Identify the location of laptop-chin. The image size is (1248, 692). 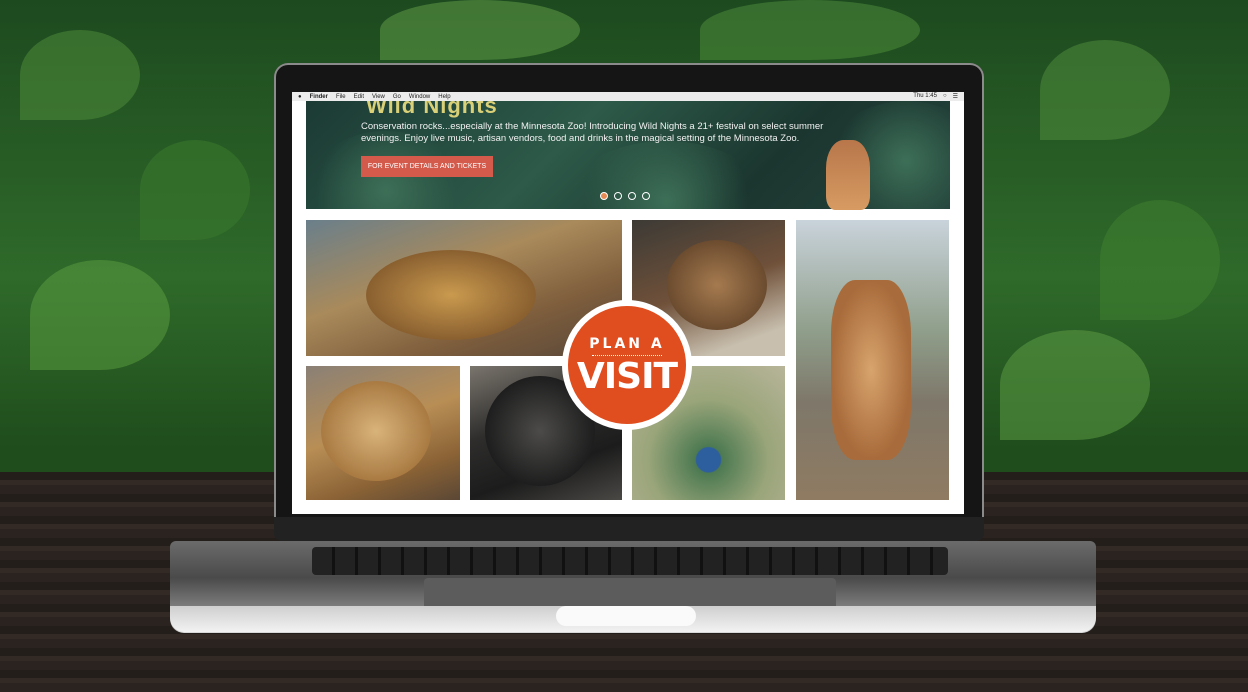
(629, 529).